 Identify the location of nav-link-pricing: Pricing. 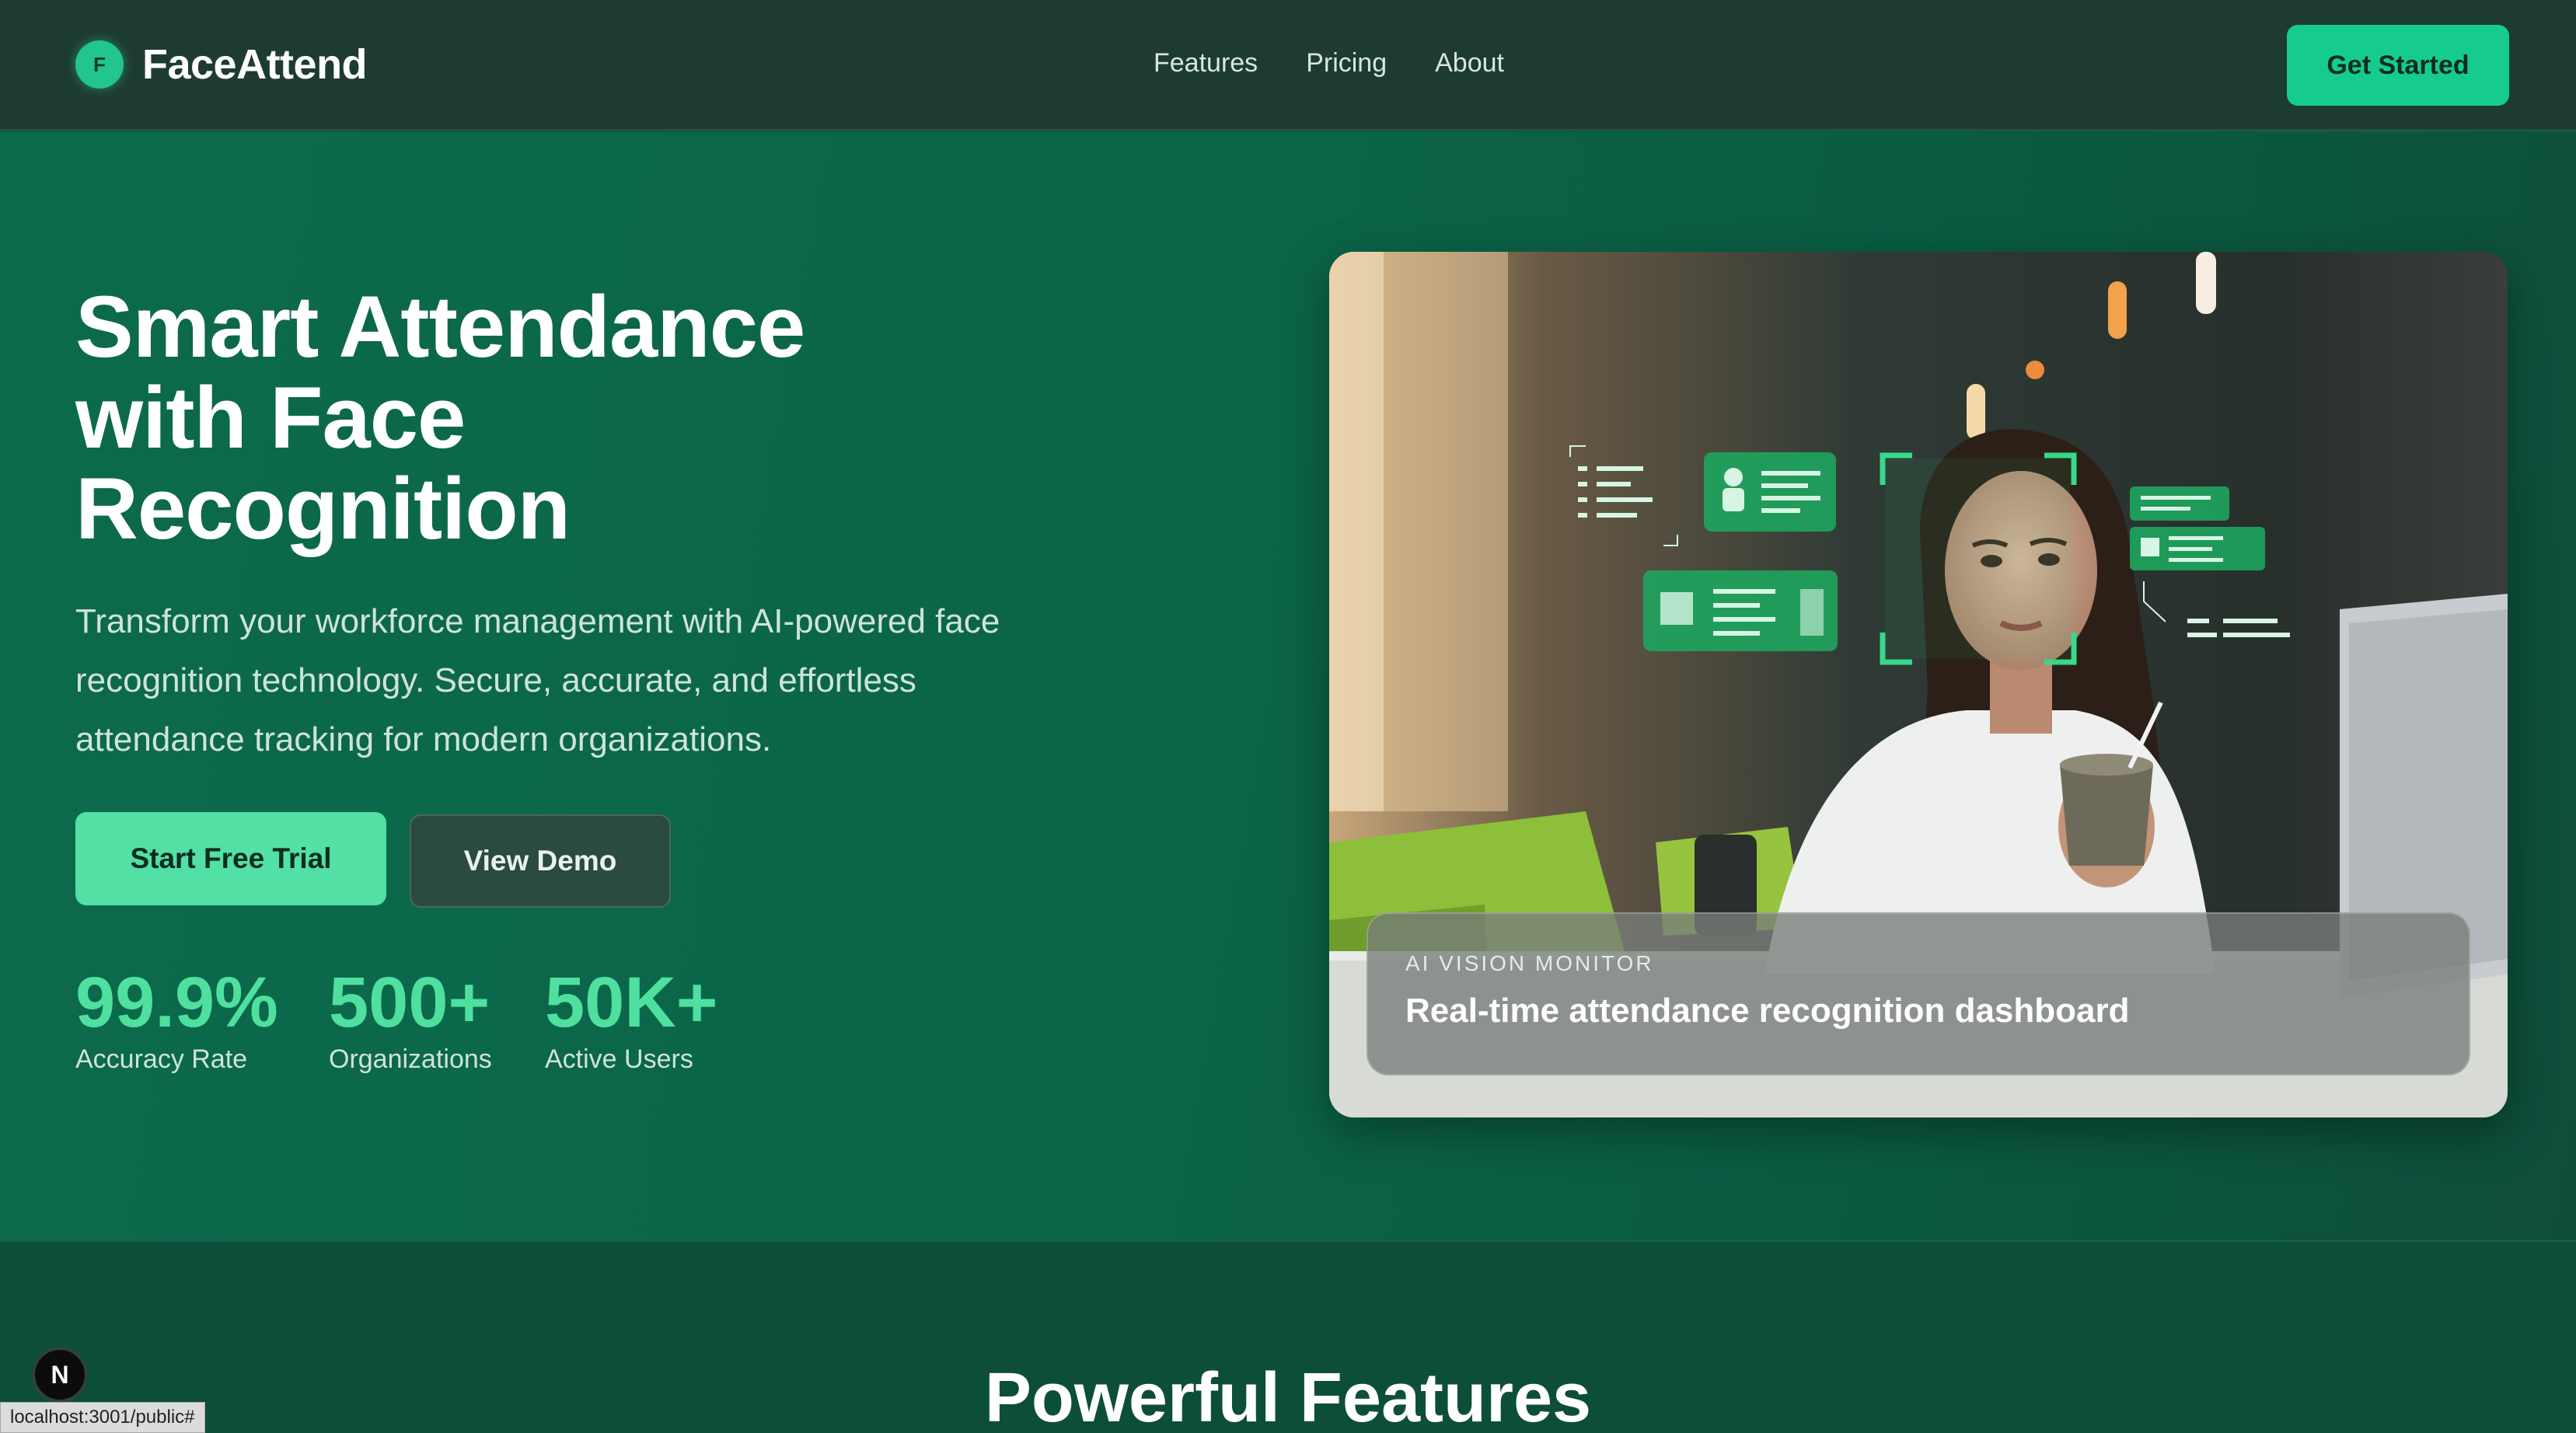
(1346, 63).